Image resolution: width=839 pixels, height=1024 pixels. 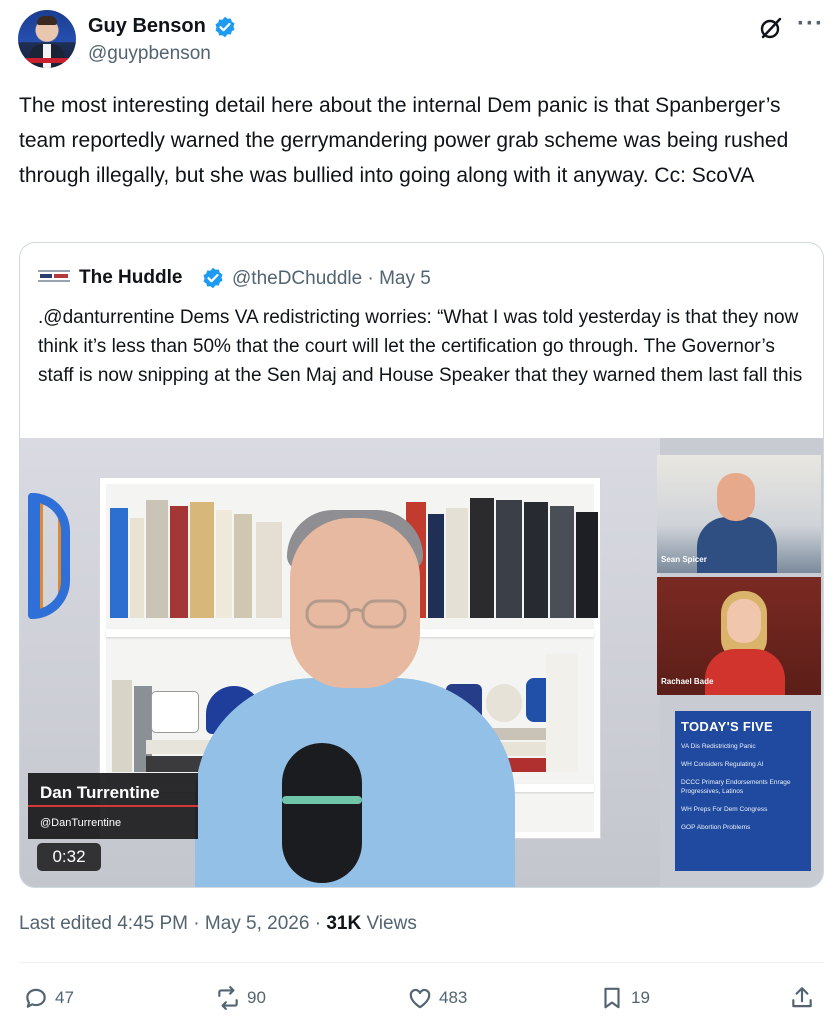 What do you see at coordinates (47, 39) in the screenshot?
I see `author-avatar` at bounding box center [47, 39].